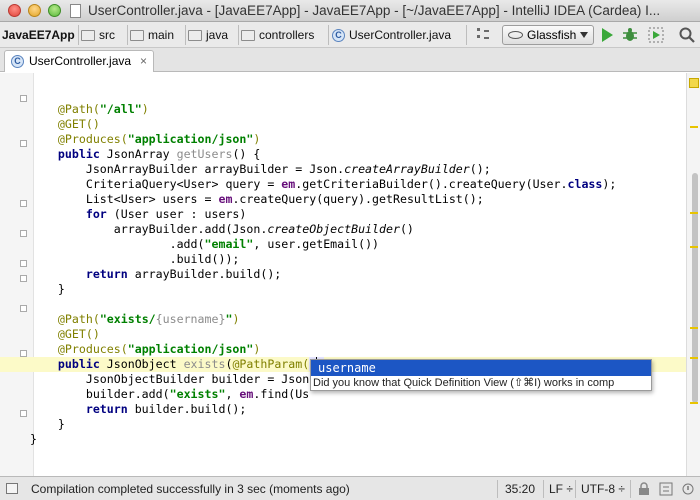  What do you see at coordinates (687, 35) in the screenshot?
I see `search-icon` at bounding box center [687, 35].